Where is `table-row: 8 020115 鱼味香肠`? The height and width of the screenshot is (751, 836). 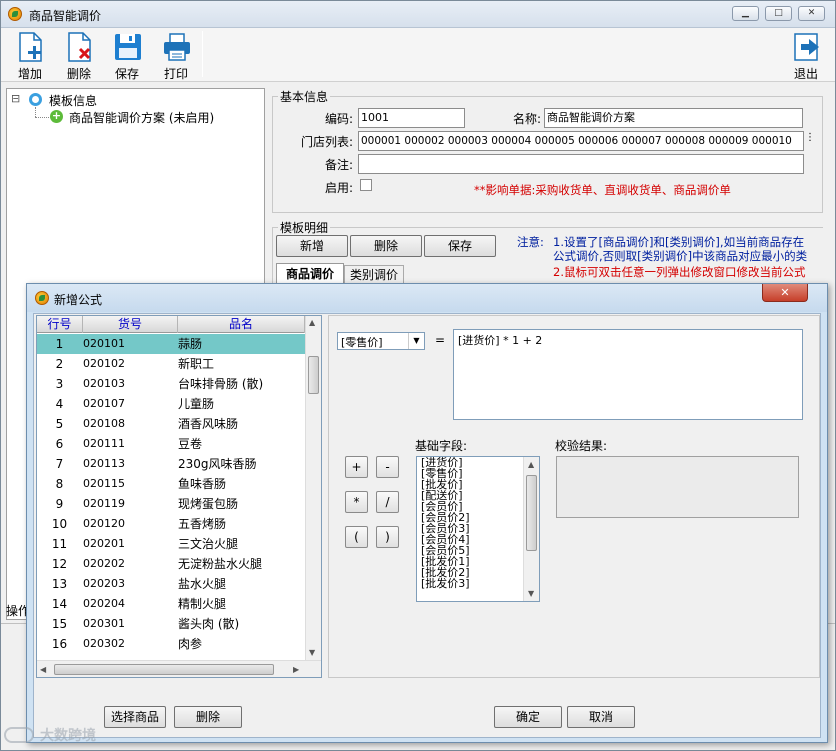
table-row: 8 020115 鱼味香肠 is located at coordinates (171, 484).